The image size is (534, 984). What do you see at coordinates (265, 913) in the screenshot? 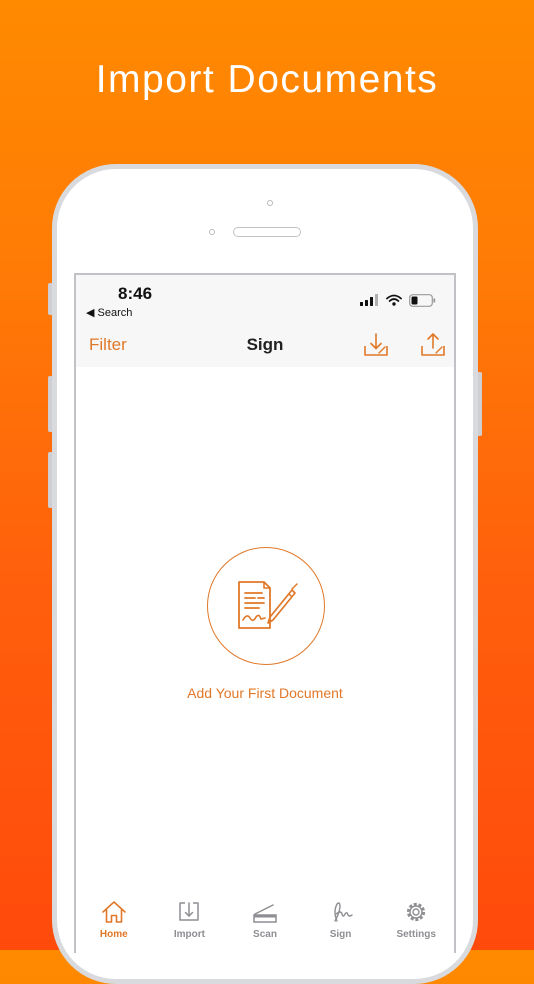
I see `scan-icon` at bounding box center [265, 913].